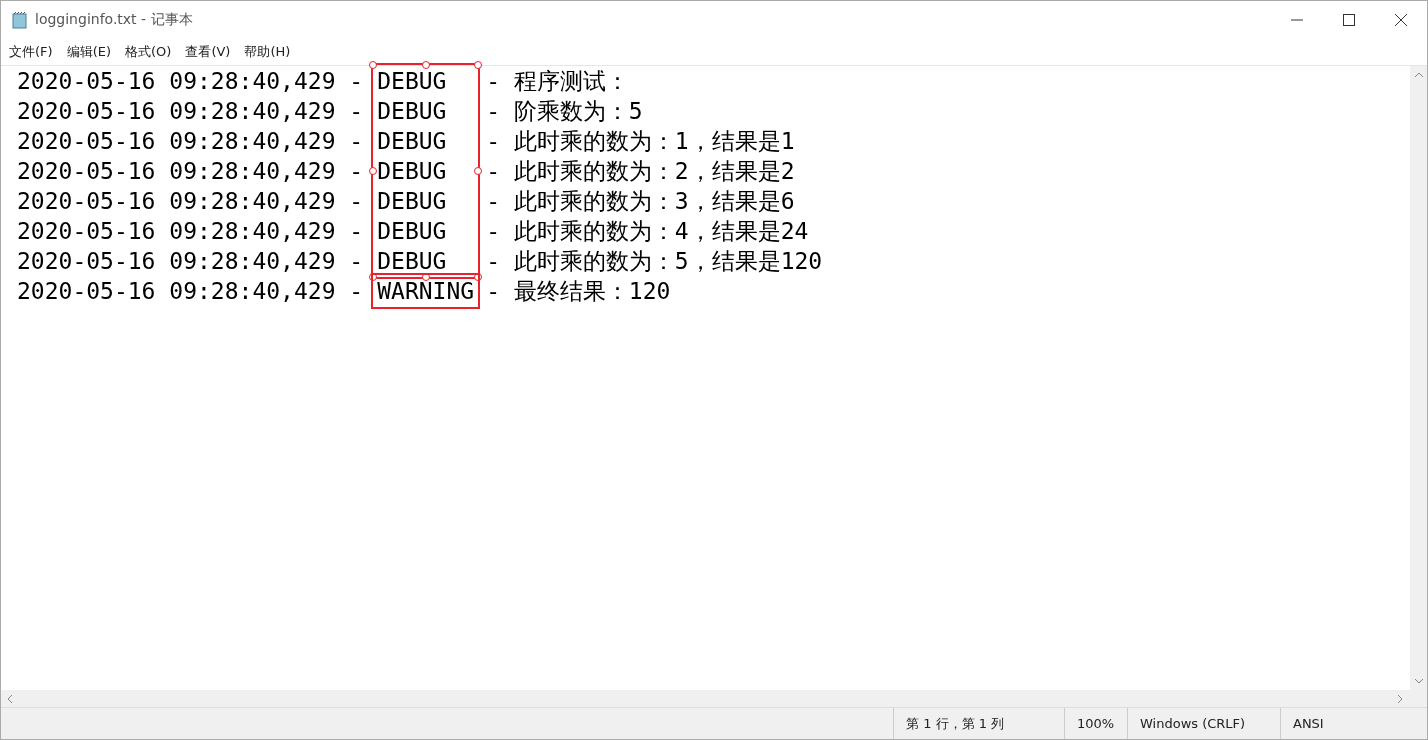 Image resolution: width=1428 pixels, height=740 pixels. I want to click on log-message: - 程序测试：, so click(557, 81).